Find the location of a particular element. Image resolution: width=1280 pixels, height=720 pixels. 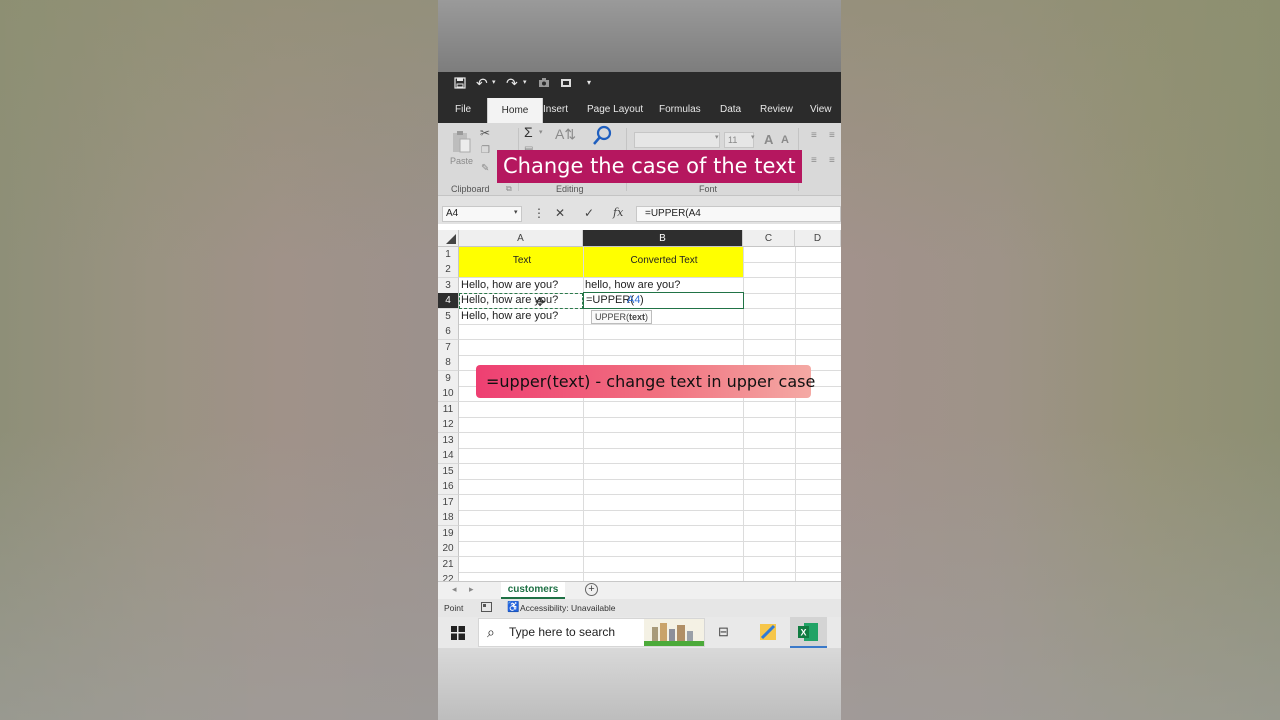

column-line is located at coordinates (795, 414).